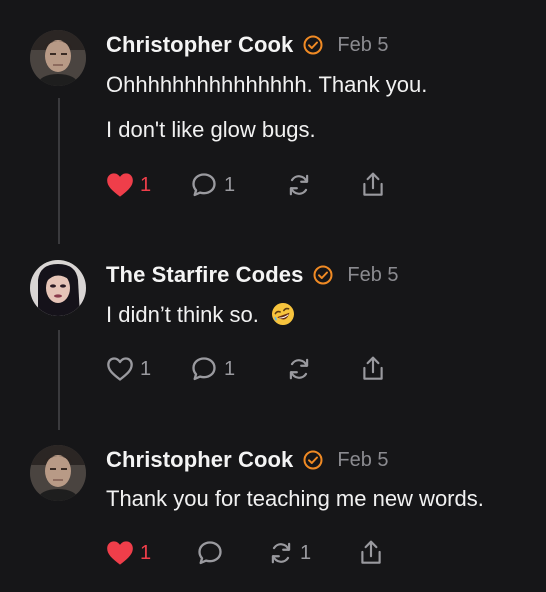 Image resolution: width=546 pixels, height=592 pixels. I want to click on repost-count: 1, so click(306, 552).